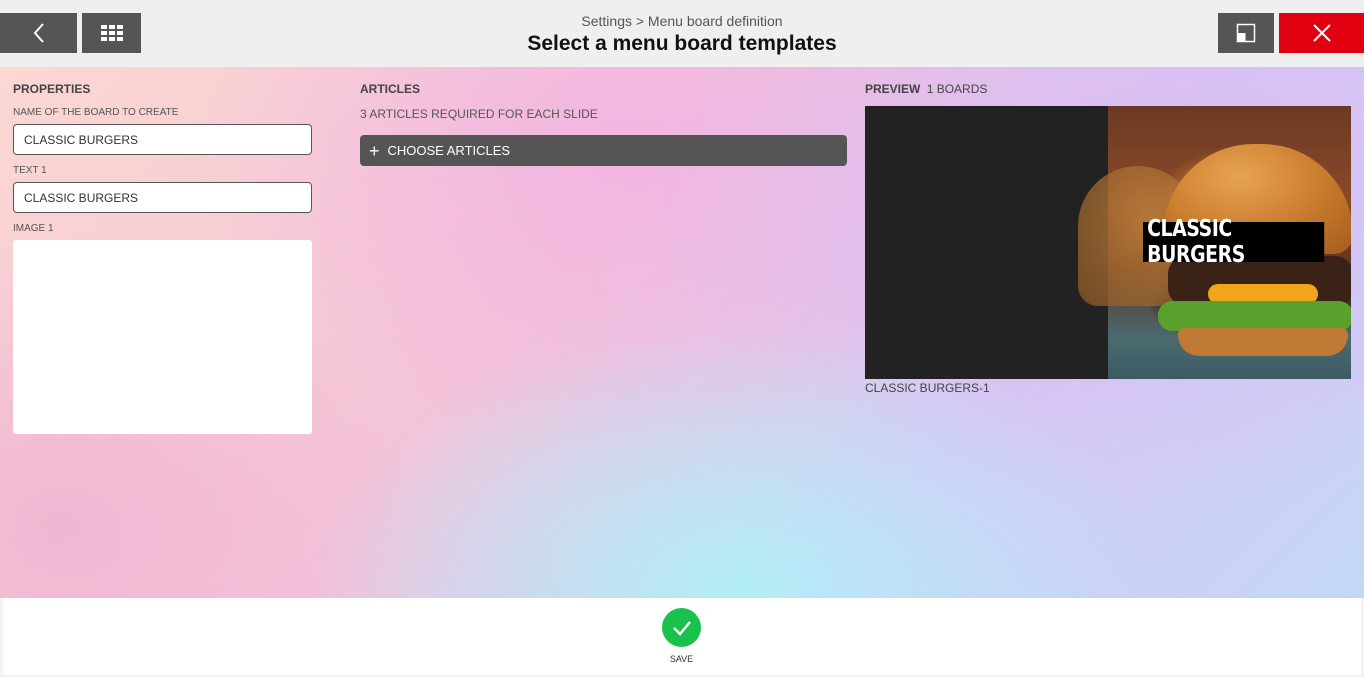 The height and width of the screenshot is (677, 1364). I want to click on articles-requirement: 3 ARTICLES REQUIRED FOR EACH SLIDE, so click(479, 114).